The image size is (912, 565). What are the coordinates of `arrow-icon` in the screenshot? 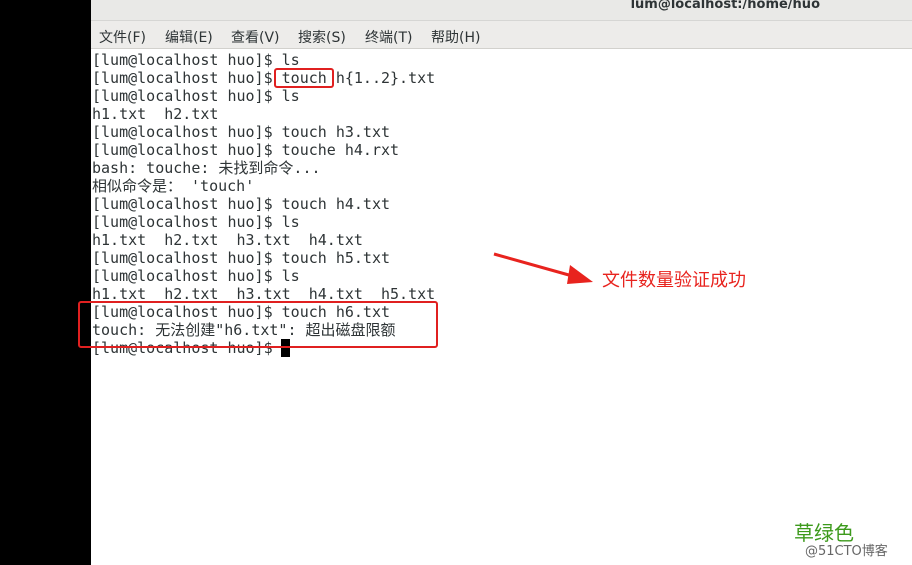 It's located at (543, 268).